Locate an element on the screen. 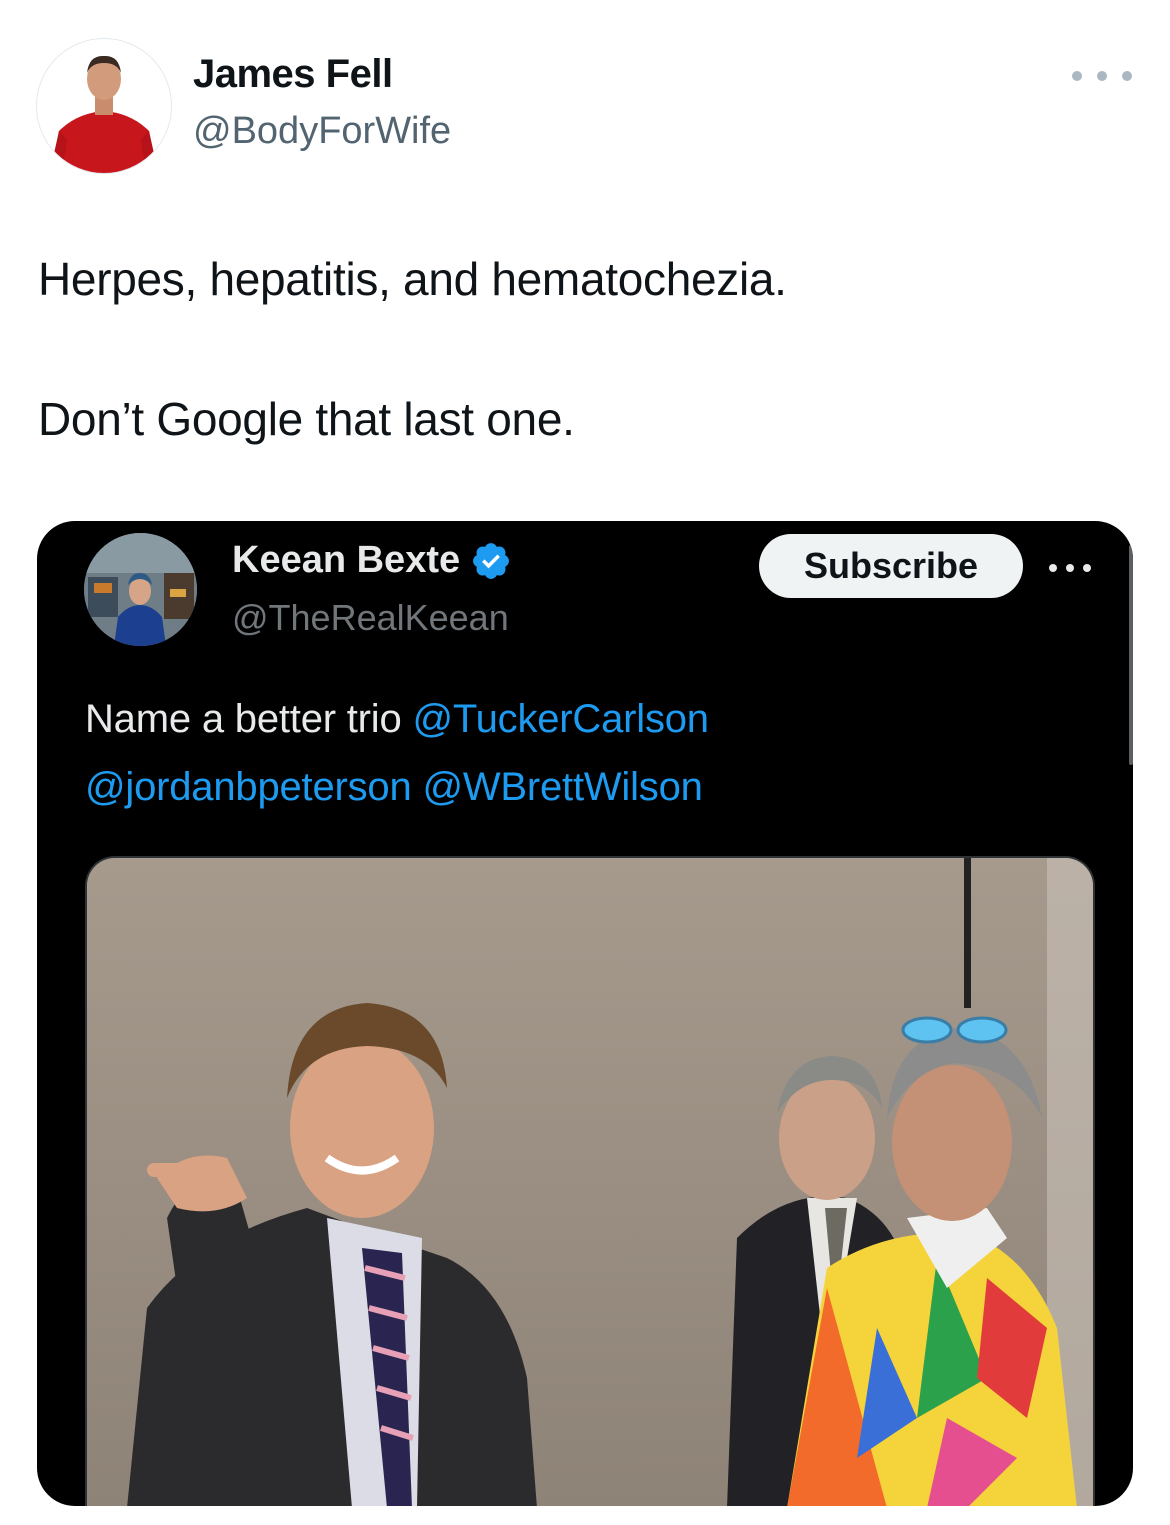 The image size is (1170, 1525). author-handle: @BodyForWife is located at coordinates (322, 131).